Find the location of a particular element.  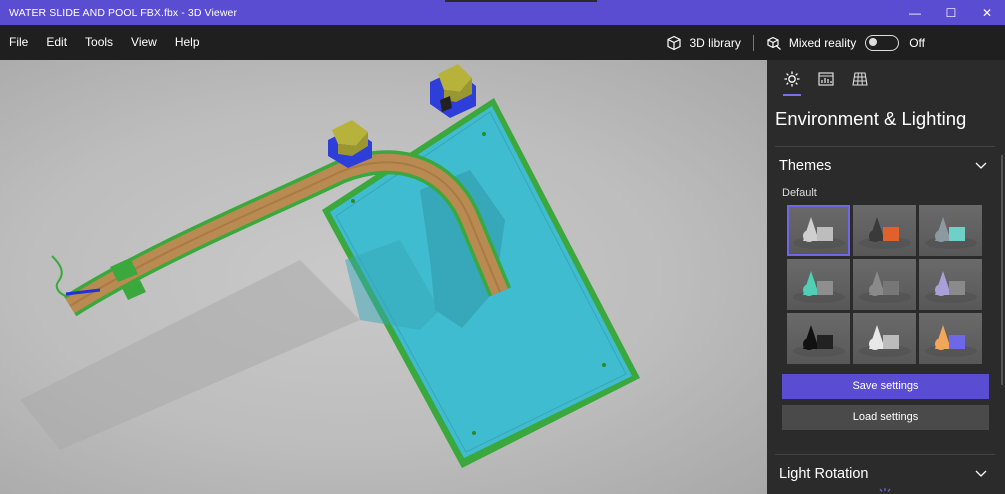

window-title: WATER SLIDE AND POOL FBX.fbx - 3D Viewer is located at coordinates (123, 12).